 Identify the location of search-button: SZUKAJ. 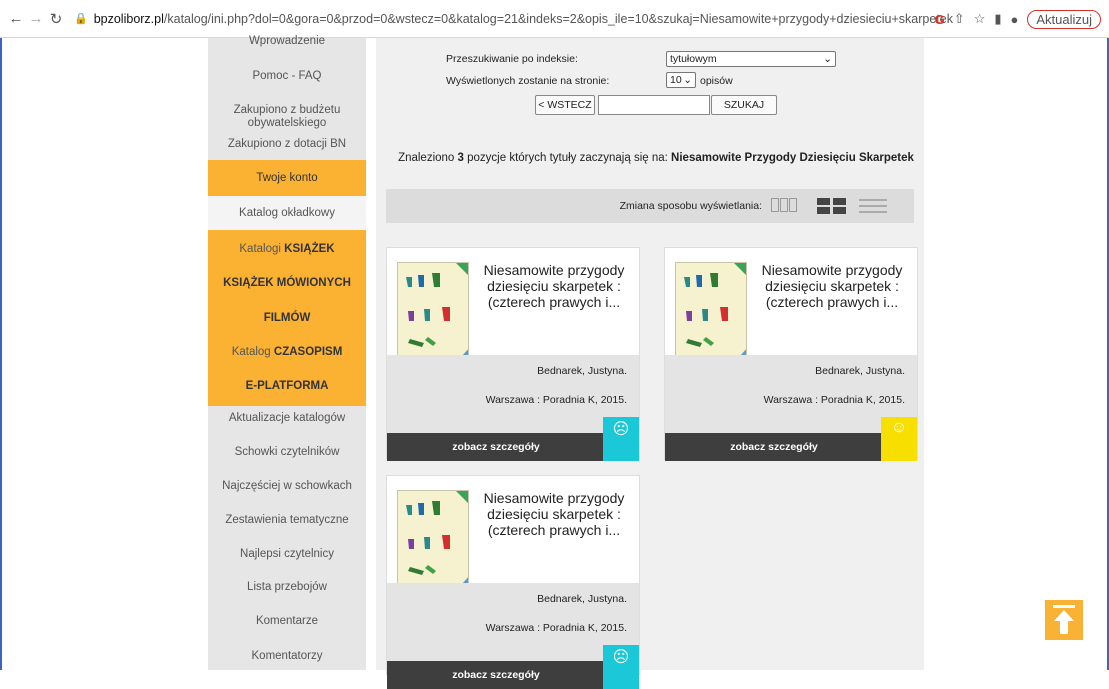
(744, 105).